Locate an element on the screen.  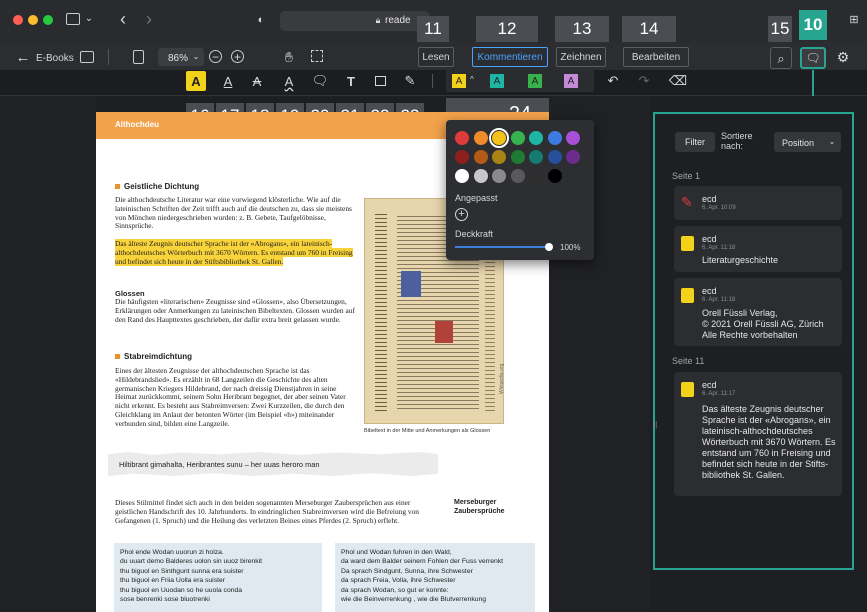
tab-bearbeiten: Bearbeiten is located at coordinates (656, 57).